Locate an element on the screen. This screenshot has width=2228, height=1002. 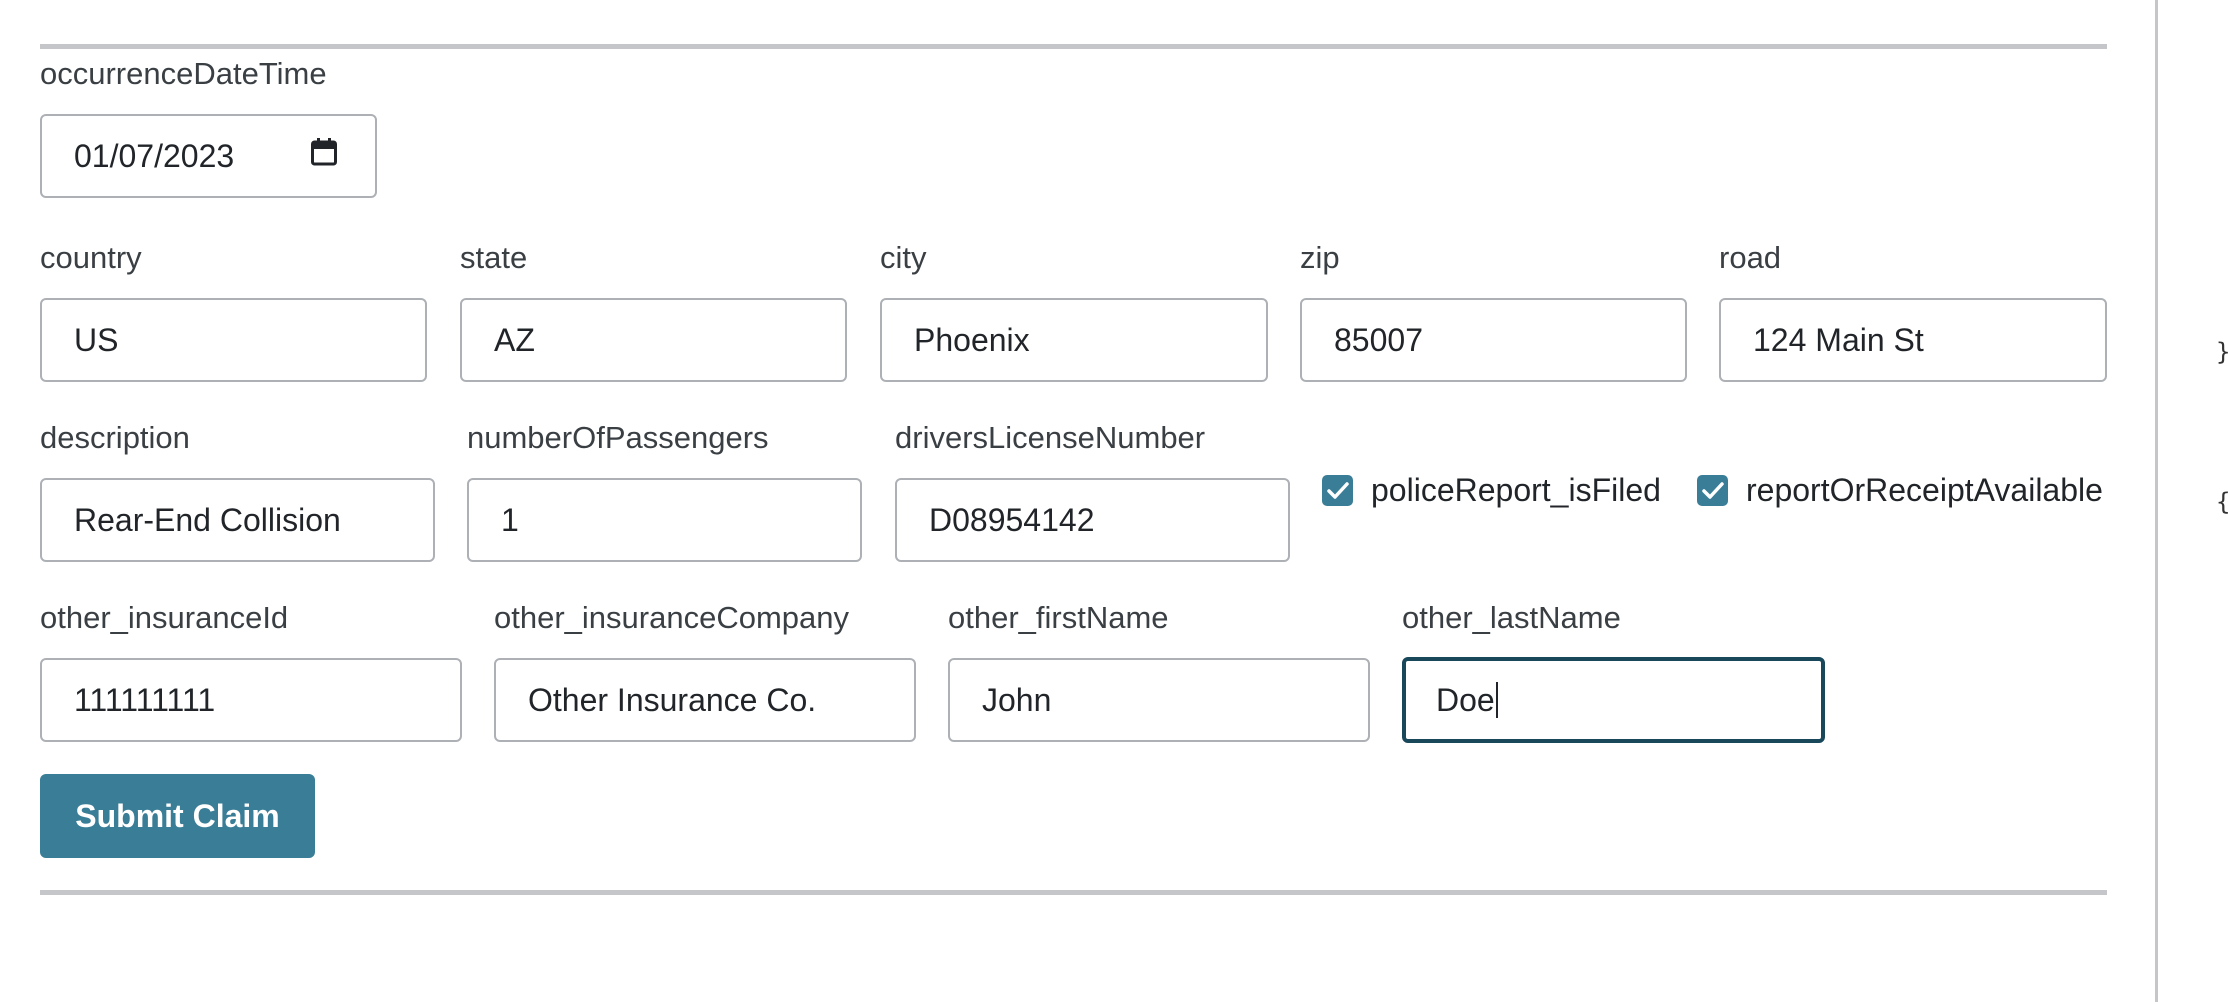
drivers-license-number-value: D08954142 is located at coordinates (1012, 519).